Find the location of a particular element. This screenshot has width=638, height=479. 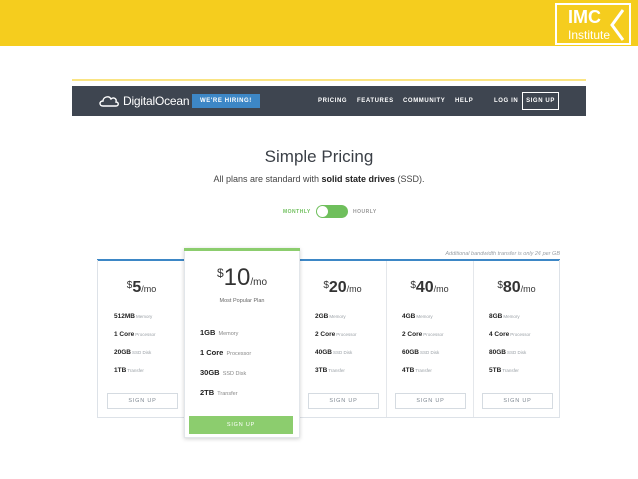

plan-price: $20/mo is located at coordinates (342, 288).